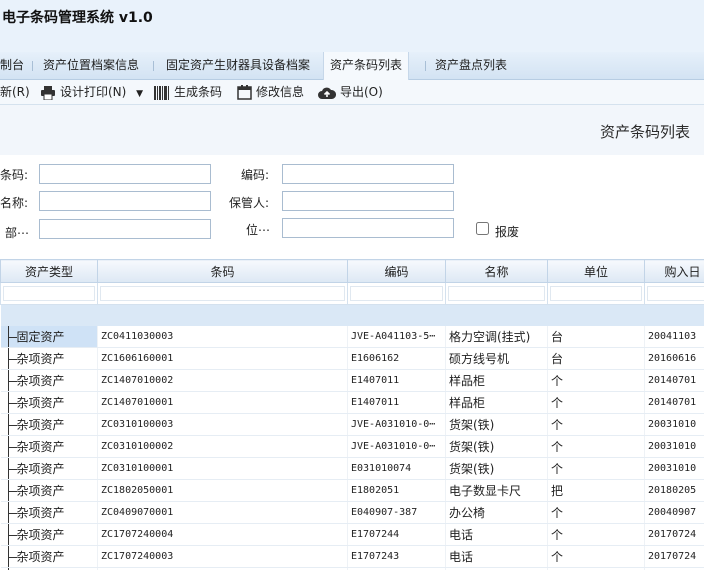 This screenshot has width=704, height=570. What do you see at coordinates (674, 424) in the screenshot?
I see `cell-date: 20031010` at bounding box center [674, 424].